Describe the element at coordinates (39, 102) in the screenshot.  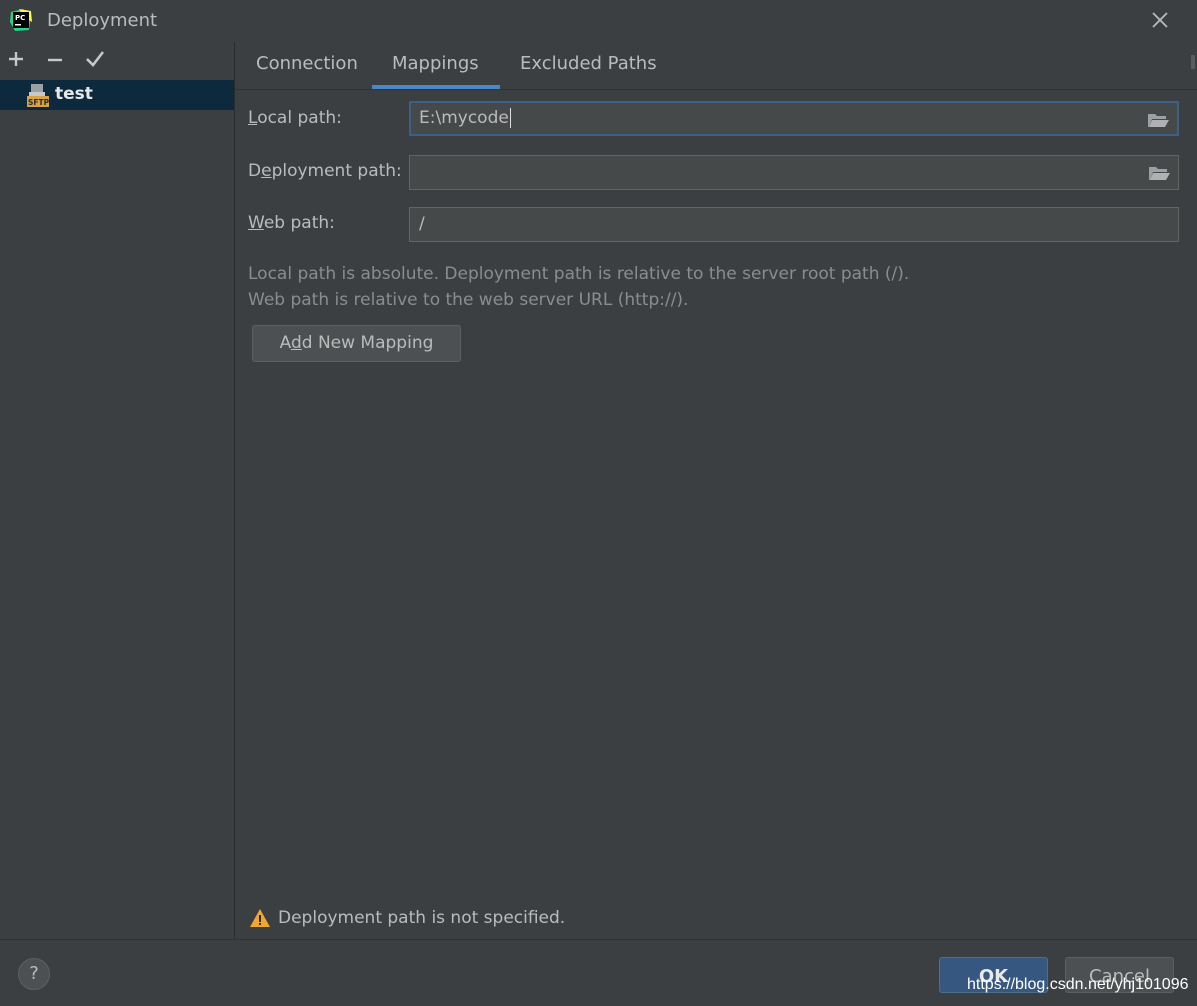
I see `svg-text: SFTP` at that location.